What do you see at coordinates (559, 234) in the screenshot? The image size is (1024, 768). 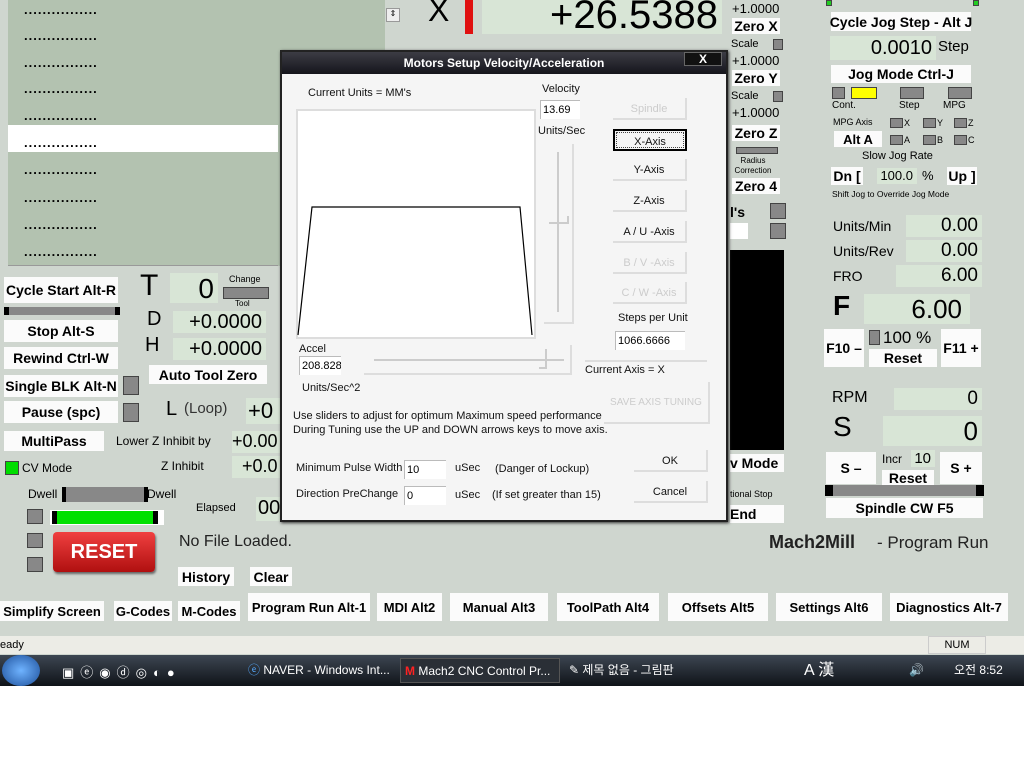 I see `velocity-slider` at bounding box center [559, 234].